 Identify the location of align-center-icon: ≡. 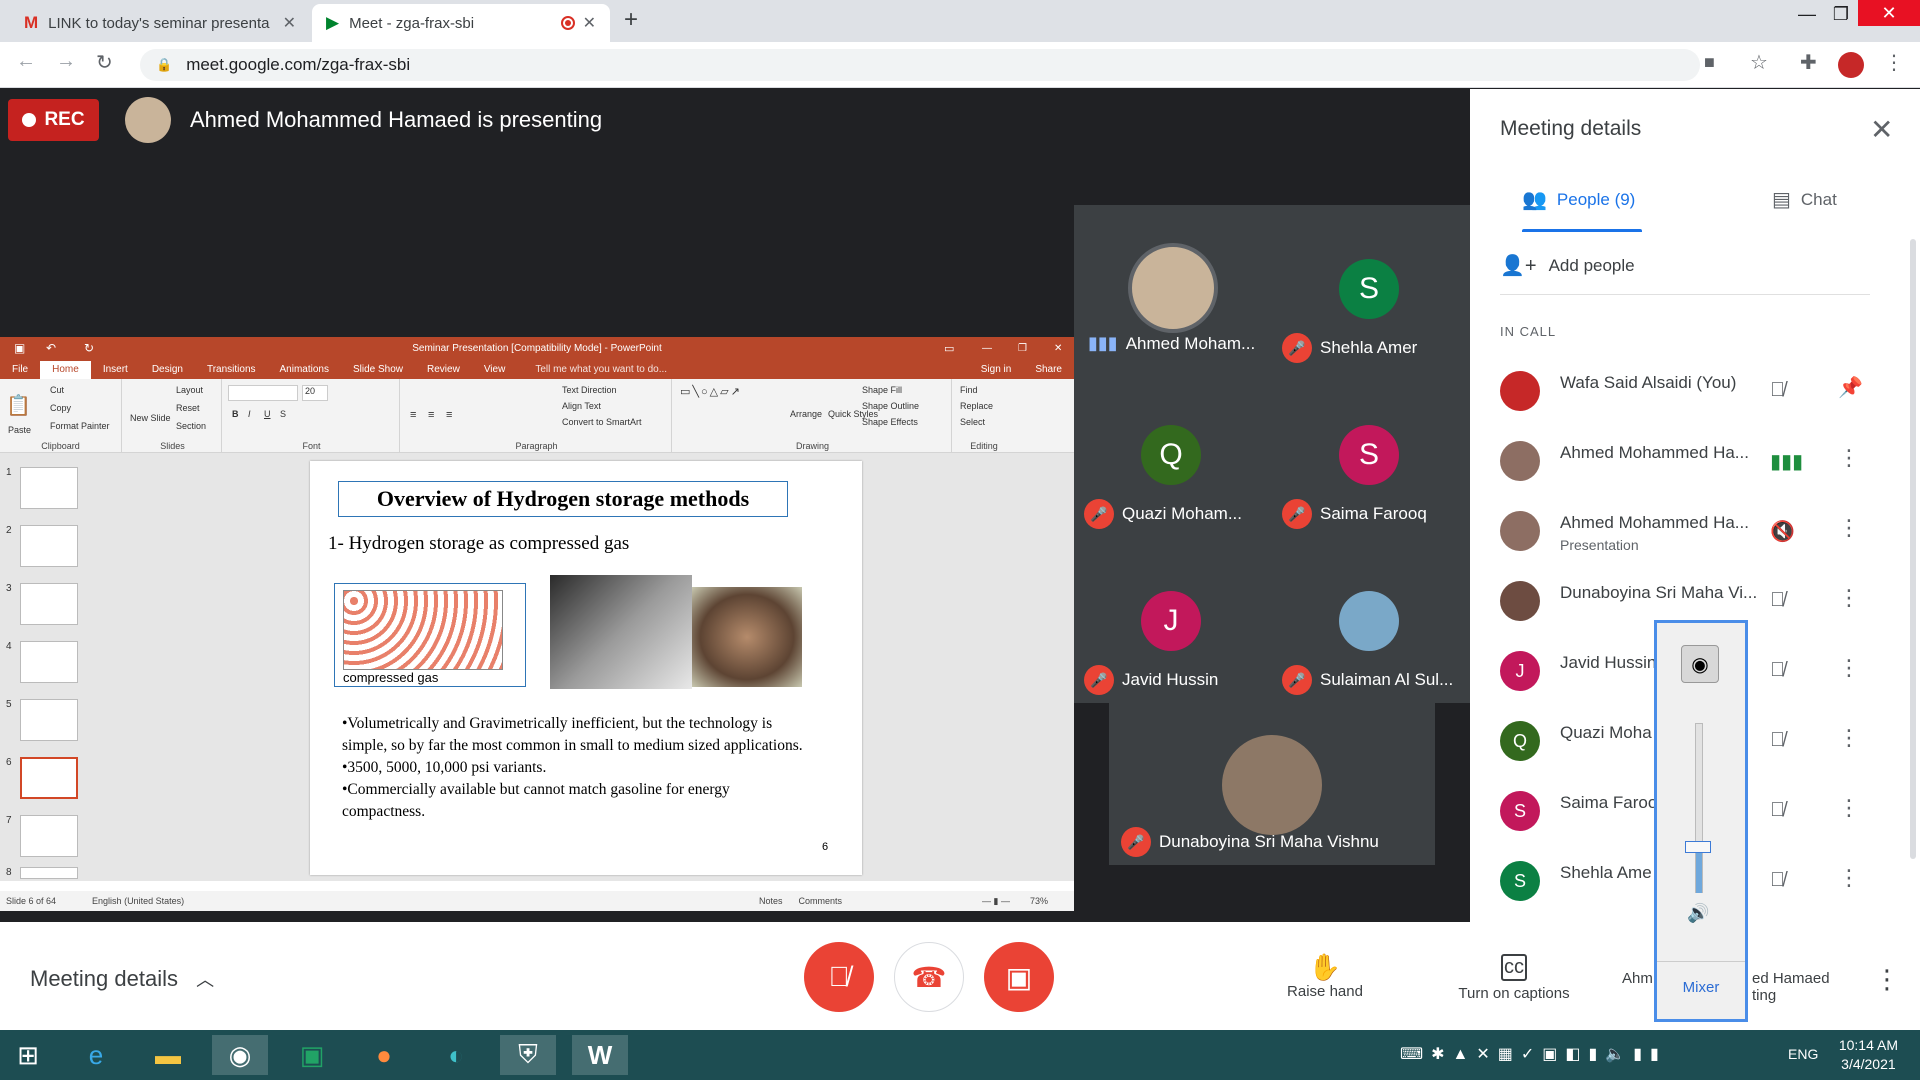
(431, 415).